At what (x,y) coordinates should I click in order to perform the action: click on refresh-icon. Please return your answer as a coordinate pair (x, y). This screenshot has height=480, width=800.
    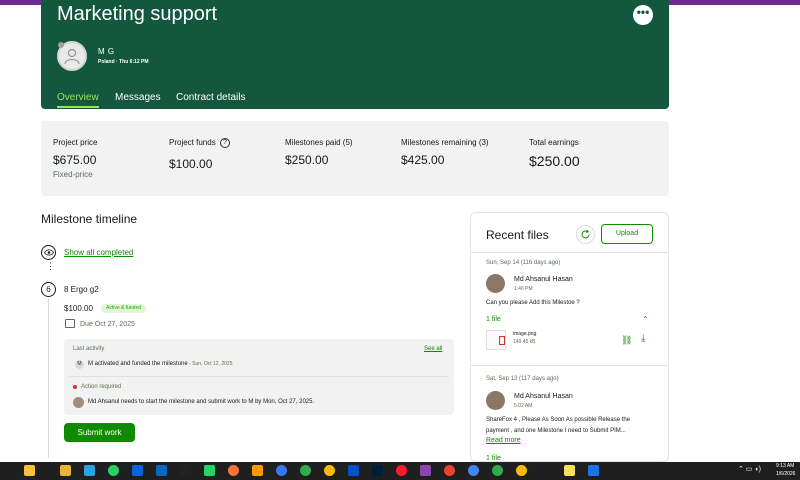
    Looking at the image, I should click on (585, 234).